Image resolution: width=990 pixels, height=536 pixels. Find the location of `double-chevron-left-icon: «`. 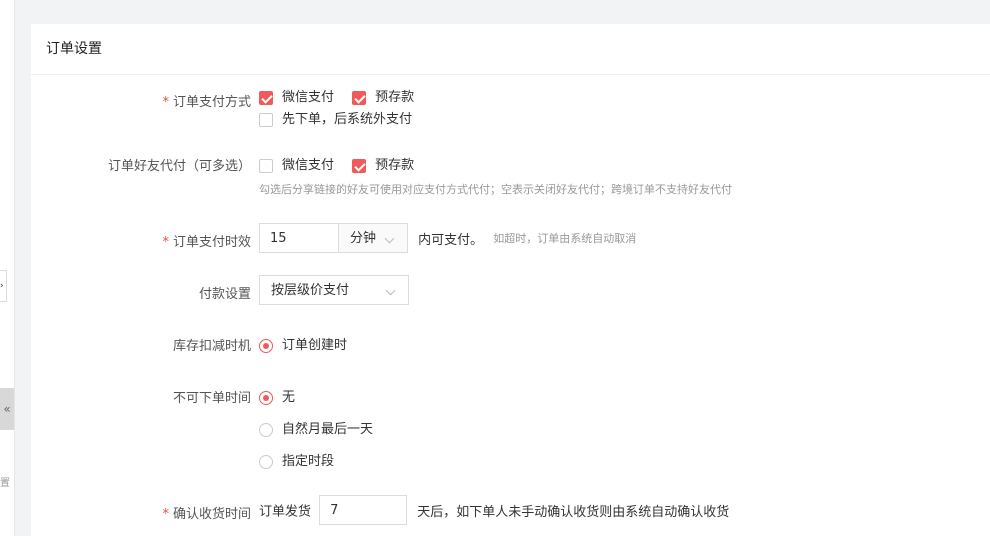

double-chevron-left-icon: « is located at coordinates (7, 409).